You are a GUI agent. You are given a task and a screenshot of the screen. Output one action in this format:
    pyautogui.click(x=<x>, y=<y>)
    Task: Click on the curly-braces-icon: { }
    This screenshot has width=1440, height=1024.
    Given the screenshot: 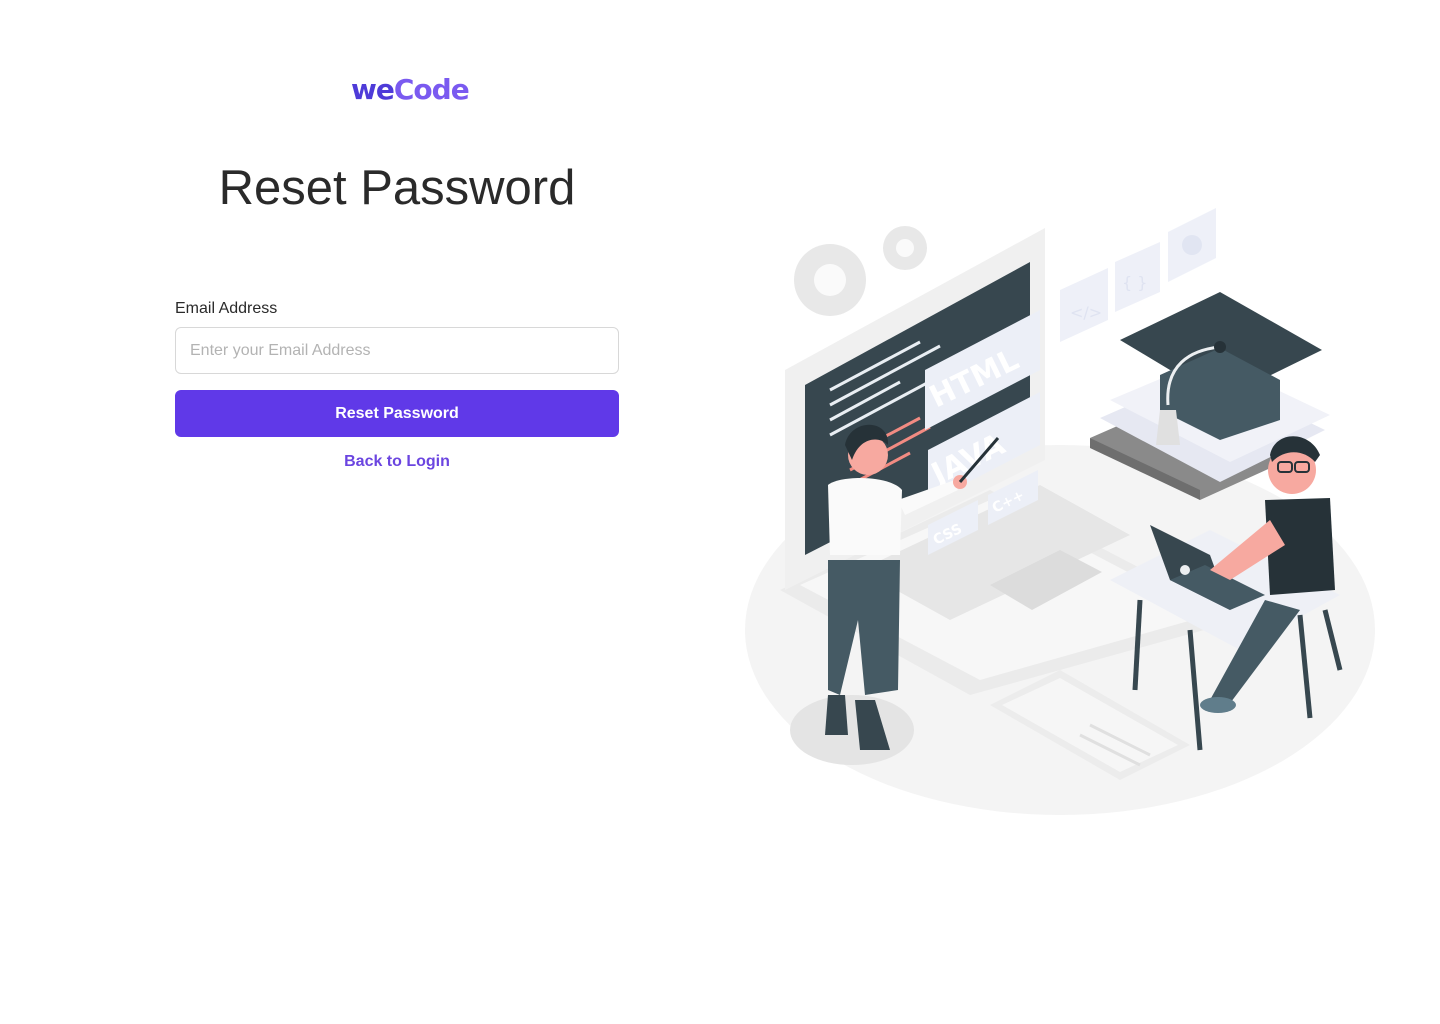 What is the action you would take?
    pyautogui.click(x=1137, y=277)
    